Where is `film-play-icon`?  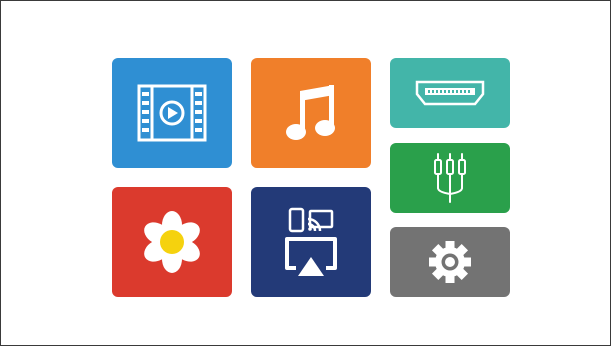 film-play-icon is located at coordinates (172, 113).